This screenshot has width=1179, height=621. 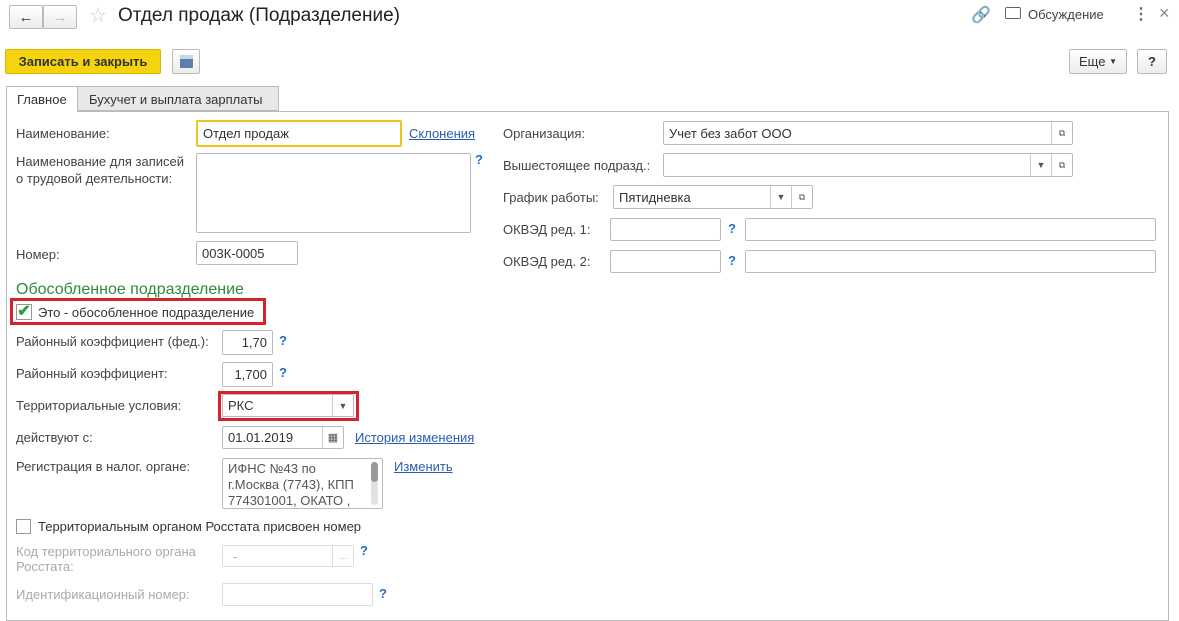 What do you see at coordinates (1066, 14) in the screenshot?
I see `discussion-link: Обсуждение` at bounding box center [1066, 14].